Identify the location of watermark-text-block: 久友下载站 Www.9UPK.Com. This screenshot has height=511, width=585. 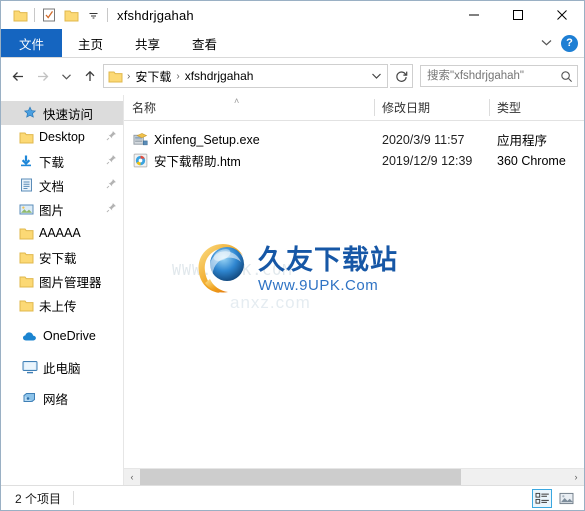
(328, 269).